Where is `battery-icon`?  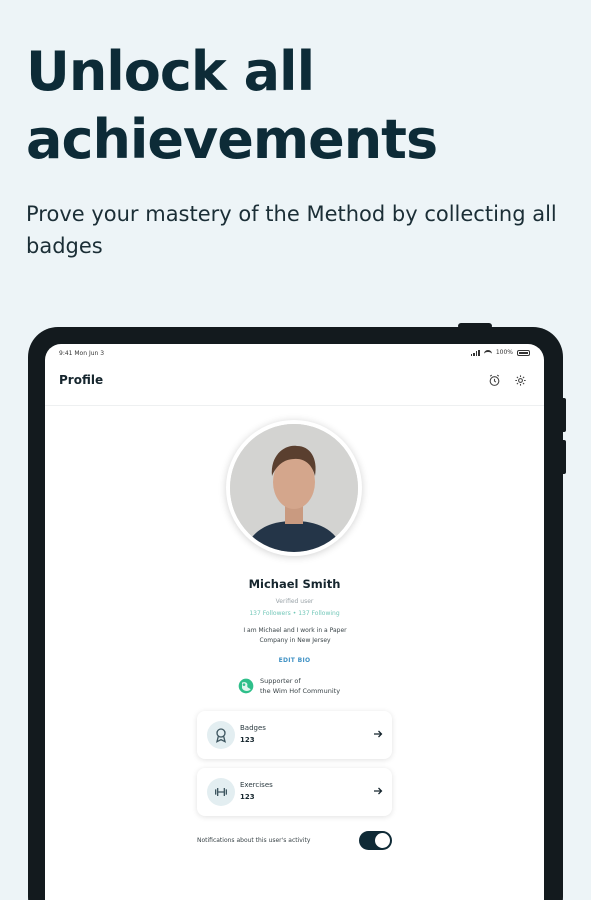 battery-icon is located at coordinates (523, 352).